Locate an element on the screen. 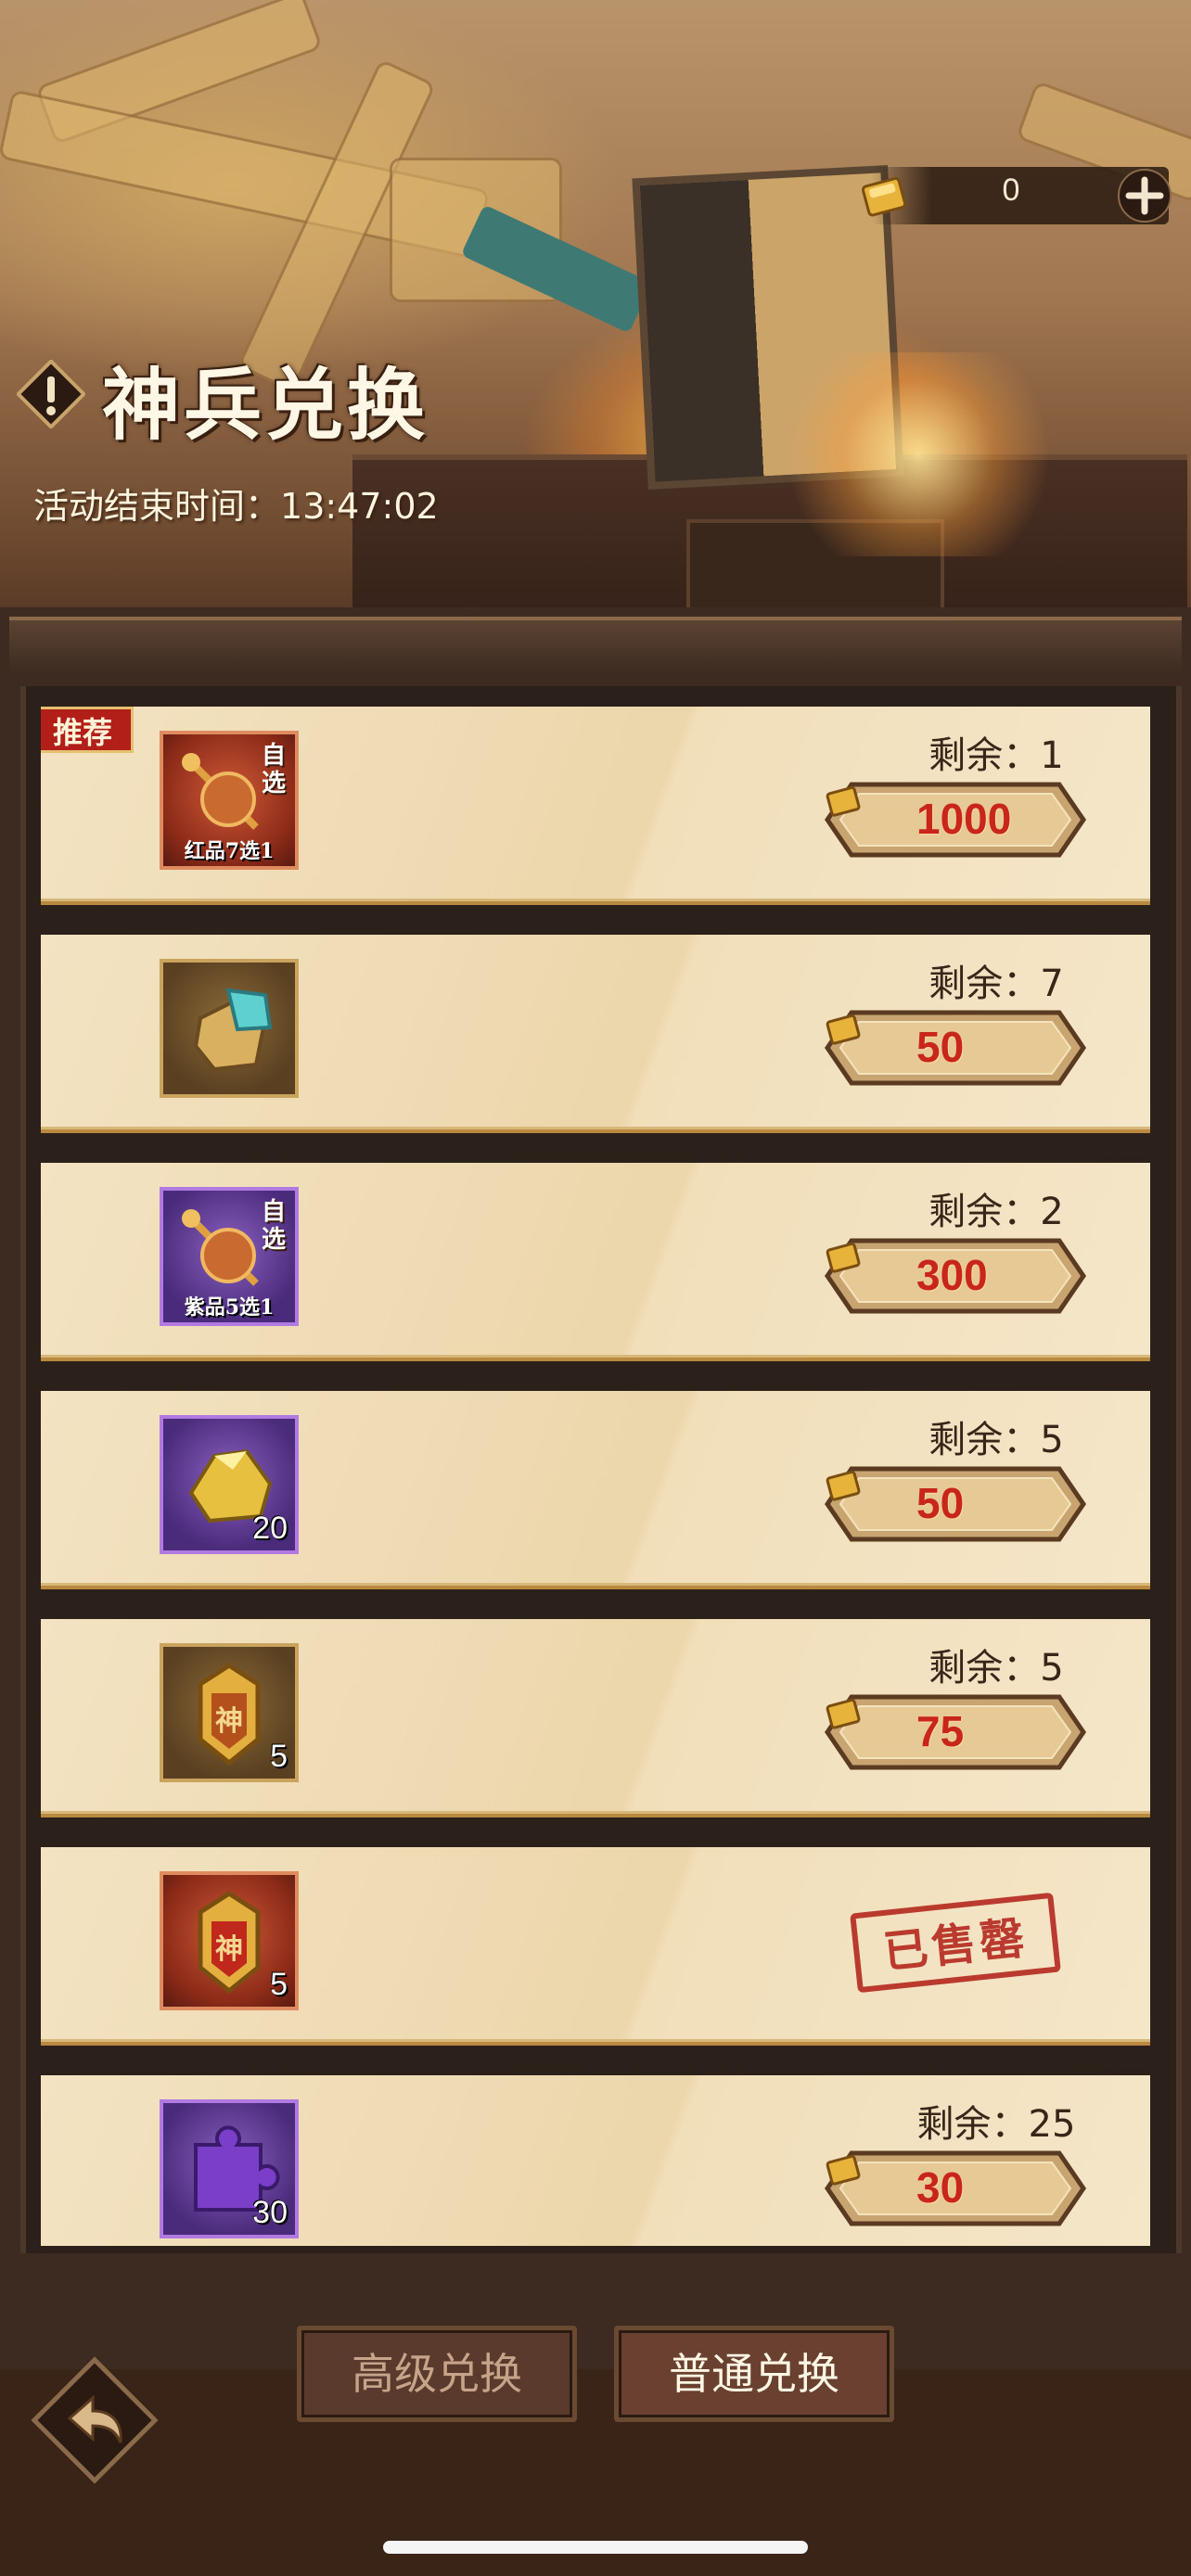 The width and height of the screenshot is (1191, 2576). remaining-value: 7 is located at coordinates (1052, 984).